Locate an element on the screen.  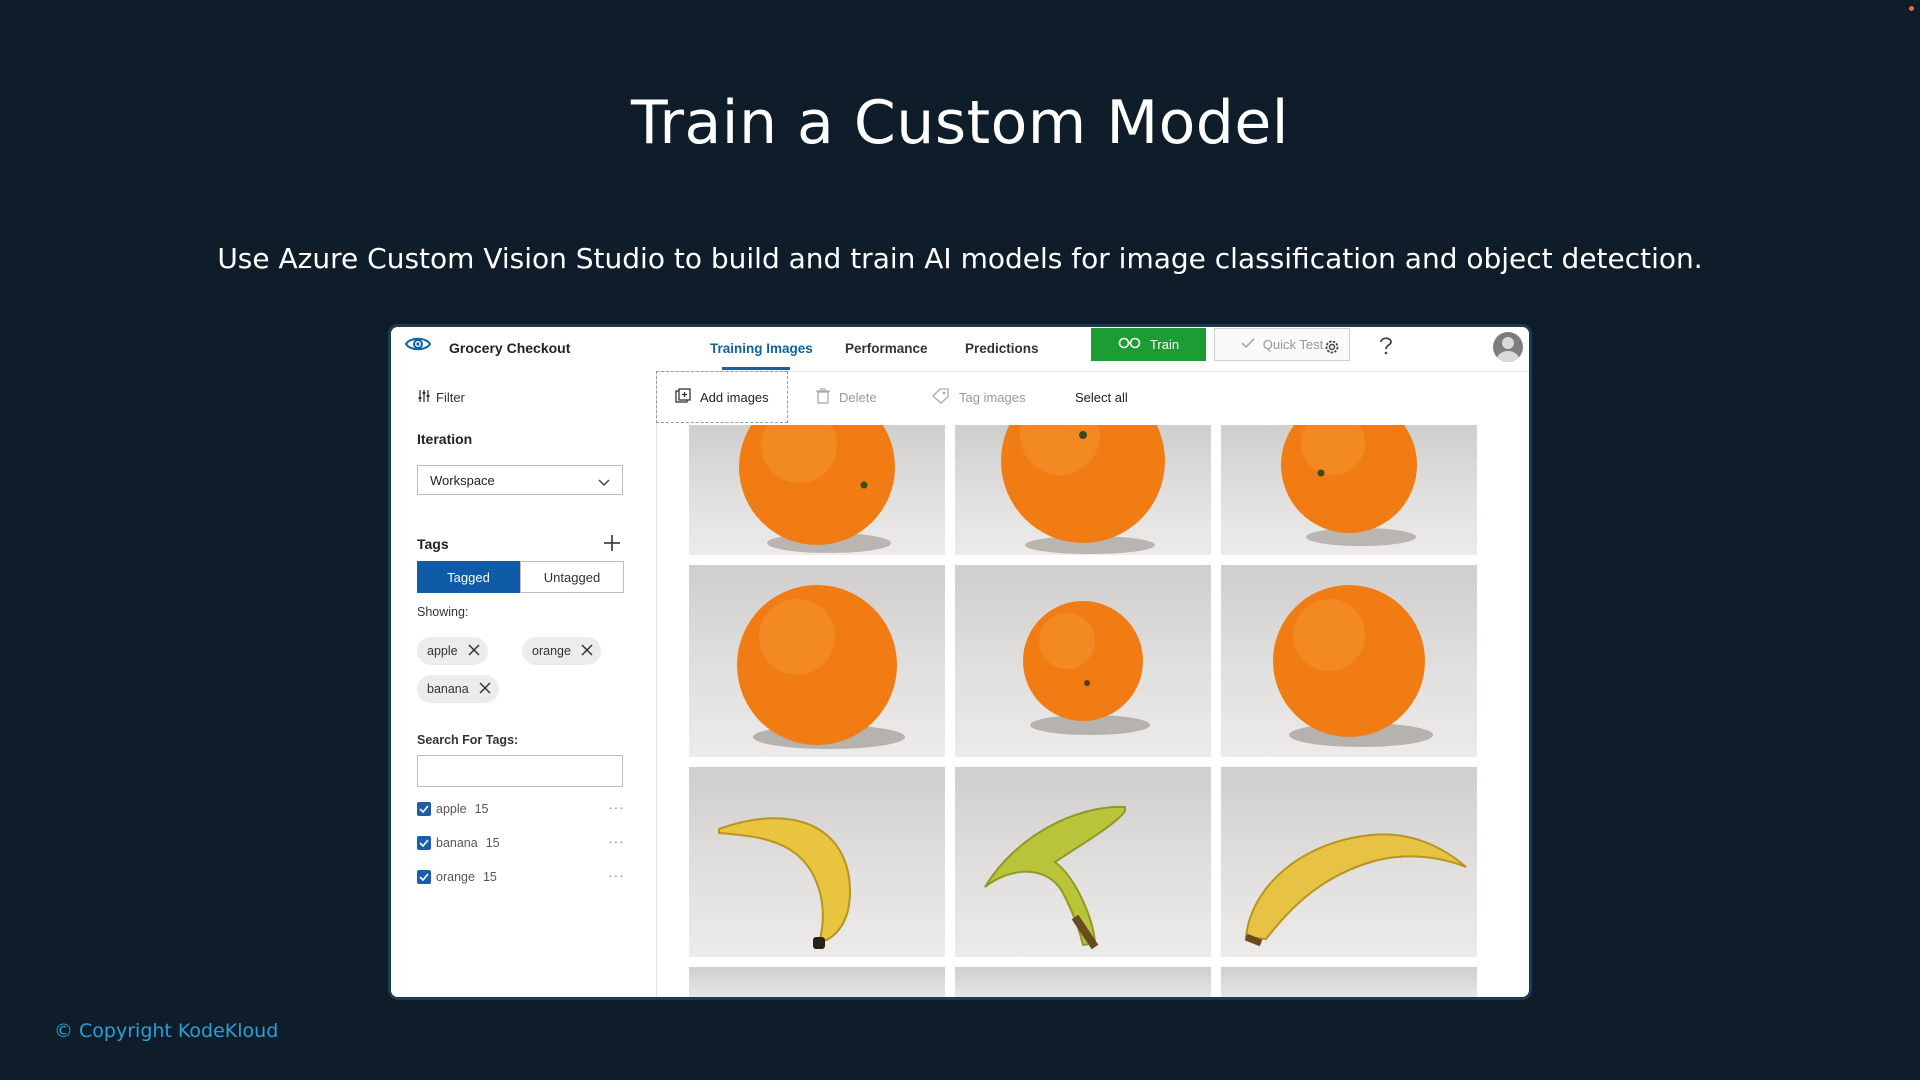
tag-name: banana is located at coordinates (457, 843).